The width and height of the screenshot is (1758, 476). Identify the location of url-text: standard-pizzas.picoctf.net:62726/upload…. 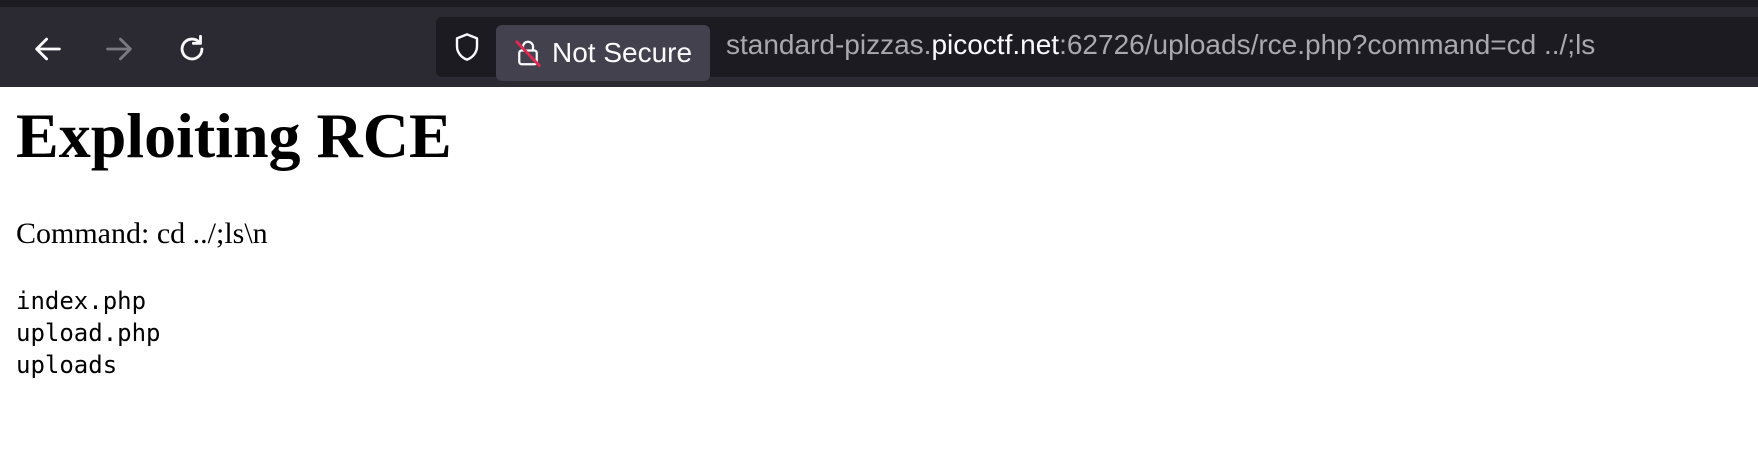
(1160, 45).